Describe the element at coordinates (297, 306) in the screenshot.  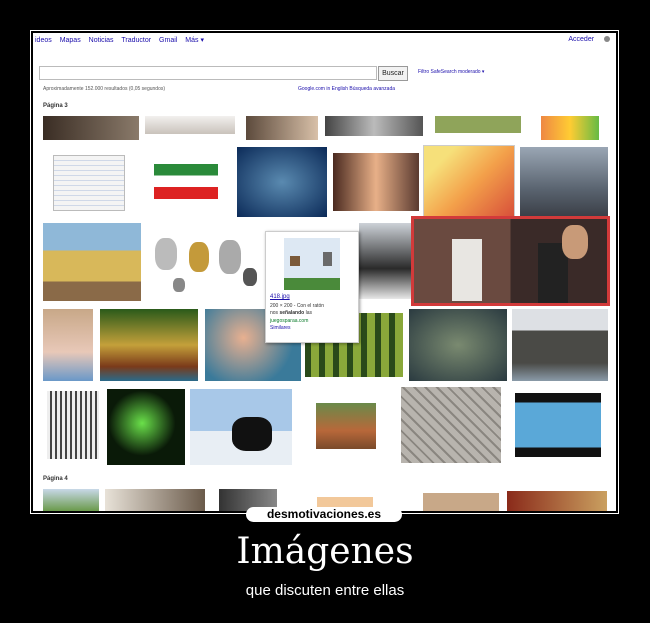
I see `preview-dimensions: 200 × 200 - Con el ratón` at that location.